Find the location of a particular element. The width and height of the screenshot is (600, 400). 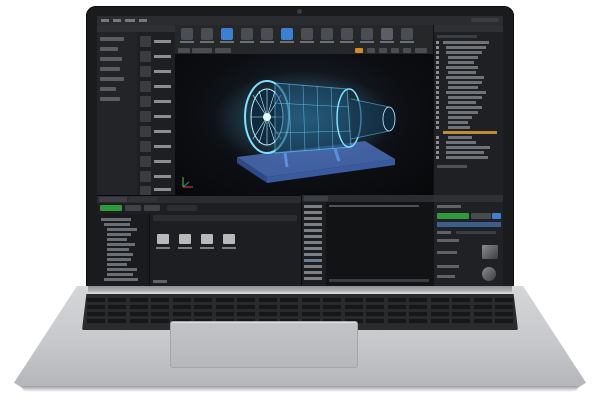

details-action-button is located at coordinates (496, 216).